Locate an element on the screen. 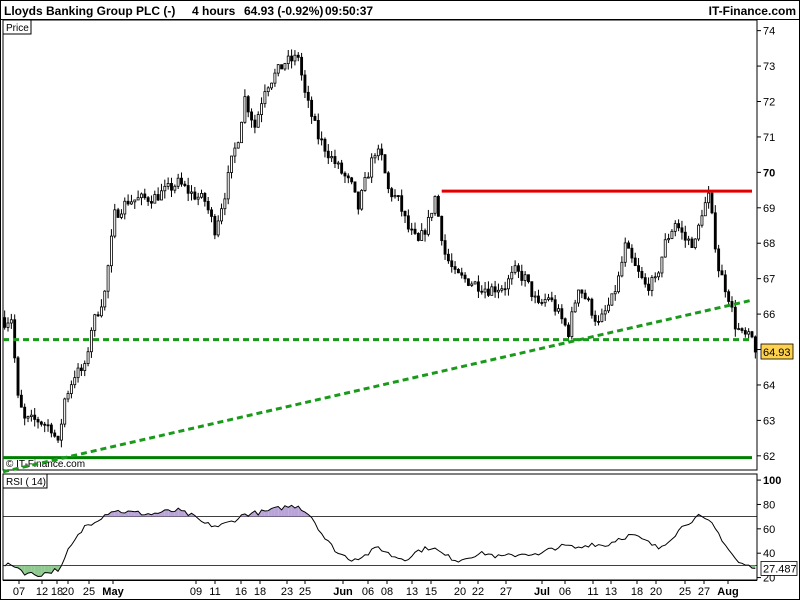  x-tick-label: 13 is located at coordinates (611, 592).